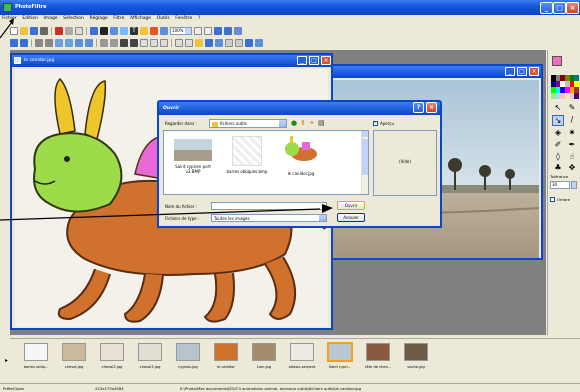 The height and width of the screenshot is (392, 580). What do you see at coordinates (269, 206) in the screenshot?
I see `filename-input` at bounding box center [269, 206].